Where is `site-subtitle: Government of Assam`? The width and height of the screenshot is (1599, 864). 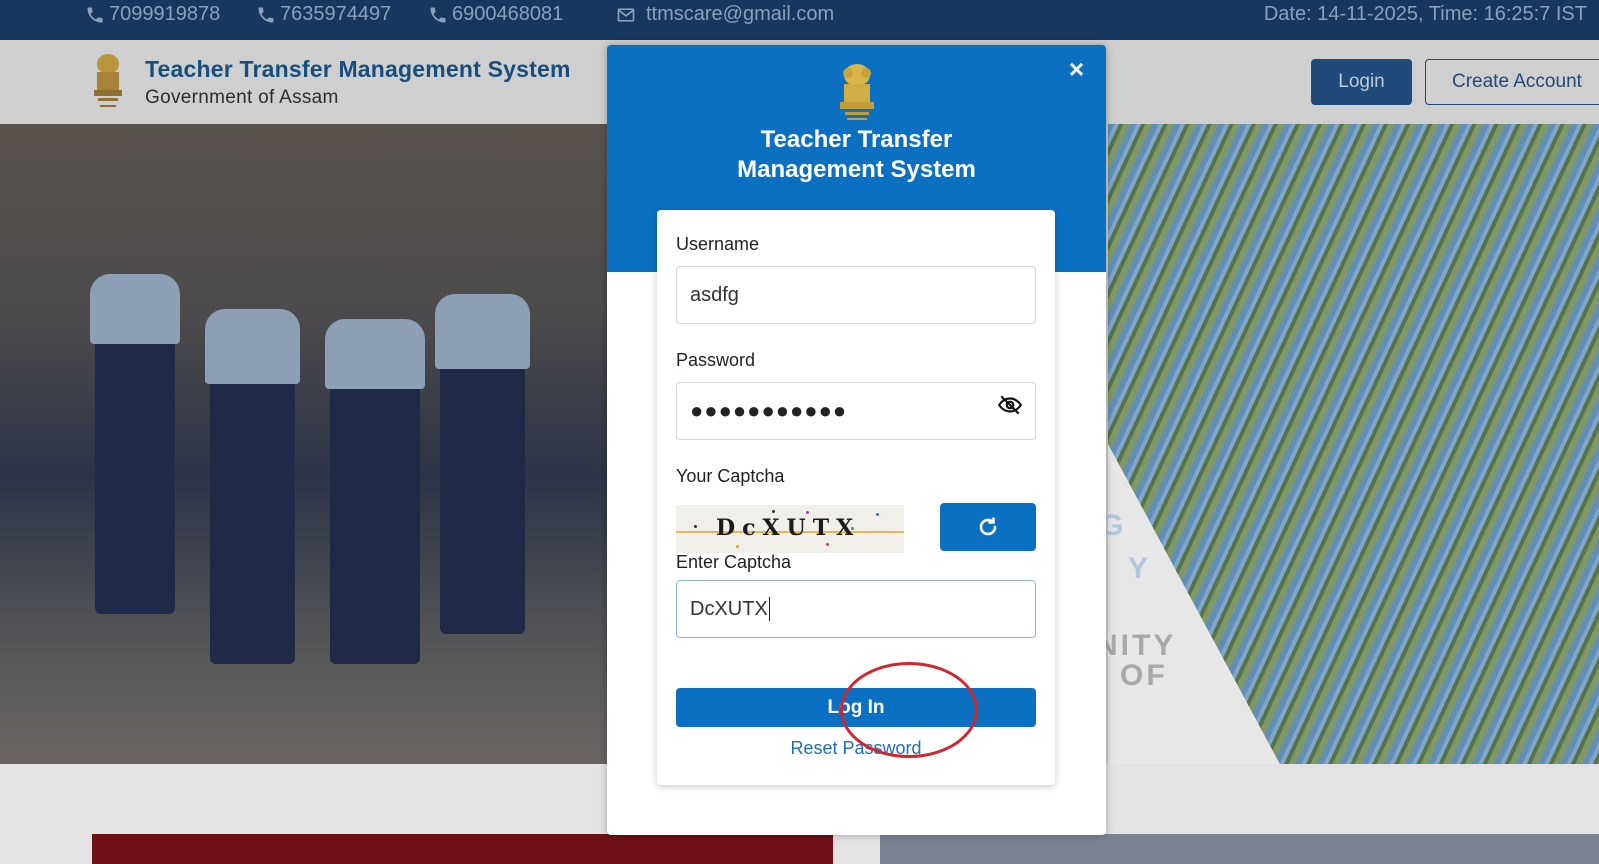
site-subtitle: Government of Assam is located at coordinates (242, 97).